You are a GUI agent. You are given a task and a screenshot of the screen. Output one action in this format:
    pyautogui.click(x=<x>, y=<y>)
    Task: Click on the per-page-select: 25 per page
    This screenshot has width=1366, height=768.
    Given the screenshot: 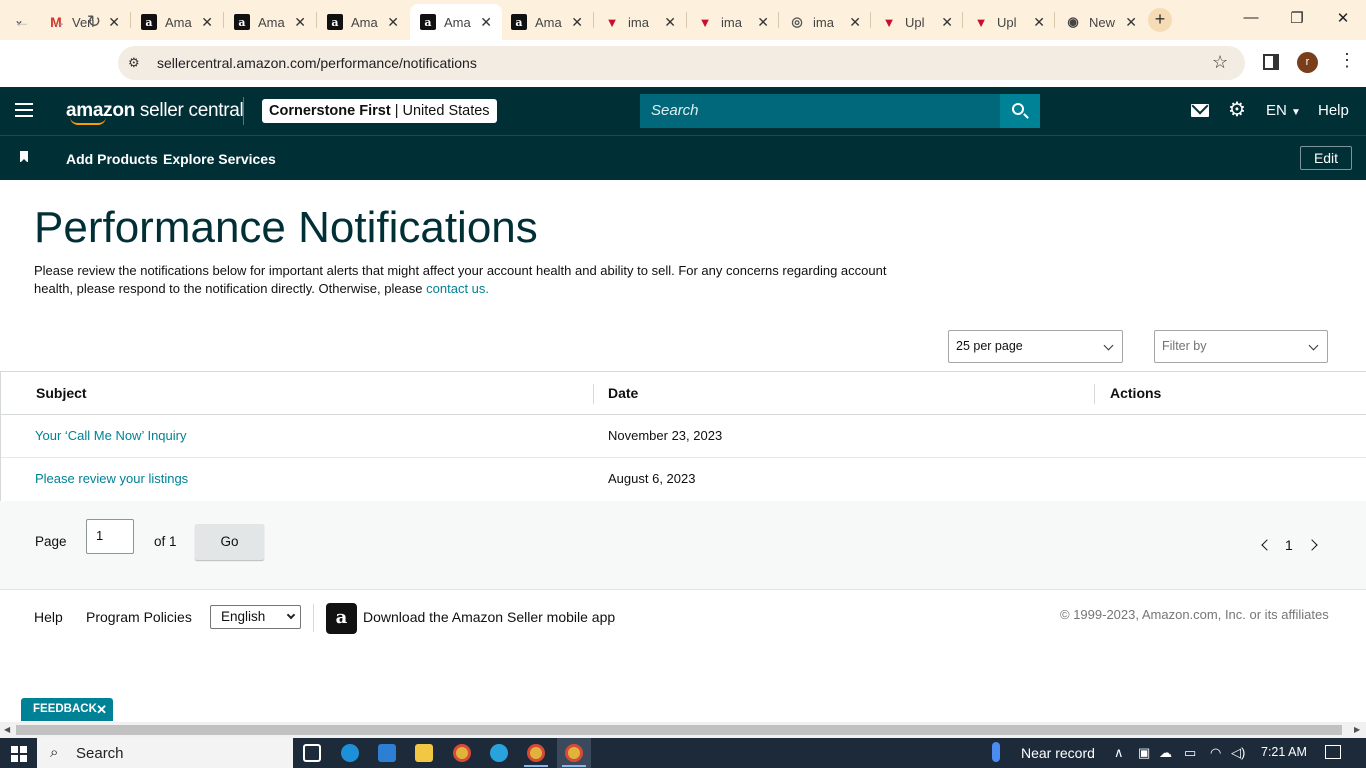 What is the action you would take?
    pyautogui.click(x=1035, y=346)
    